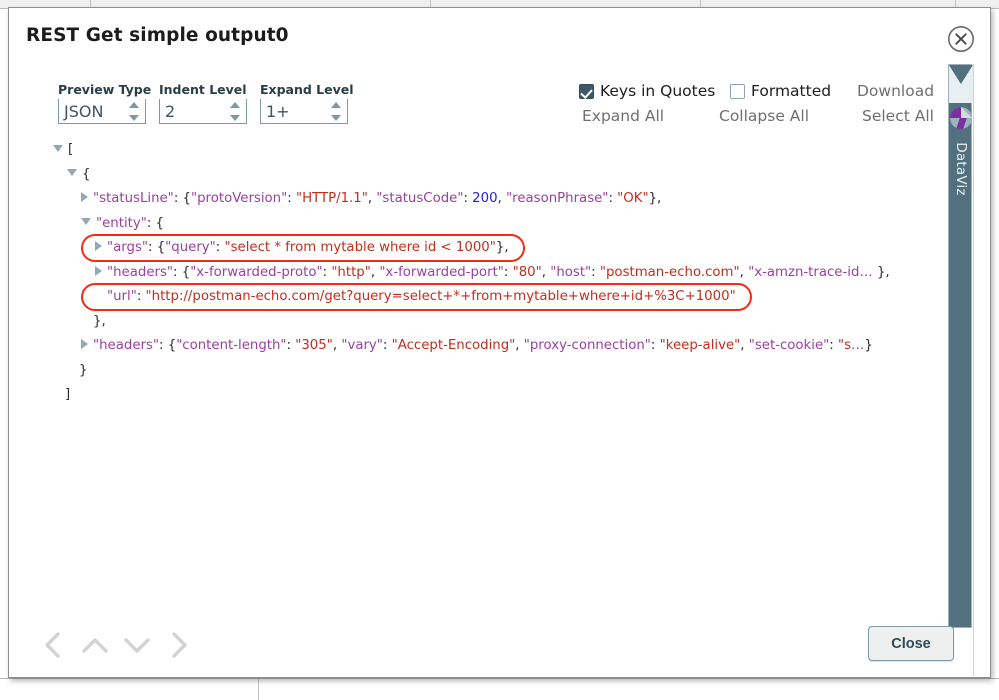 This screenshot has width=999, height=700. Describe the element at coordinates (960, 346) in the screenshot. I see `dataviz-side-tab: DataViz` at that location.